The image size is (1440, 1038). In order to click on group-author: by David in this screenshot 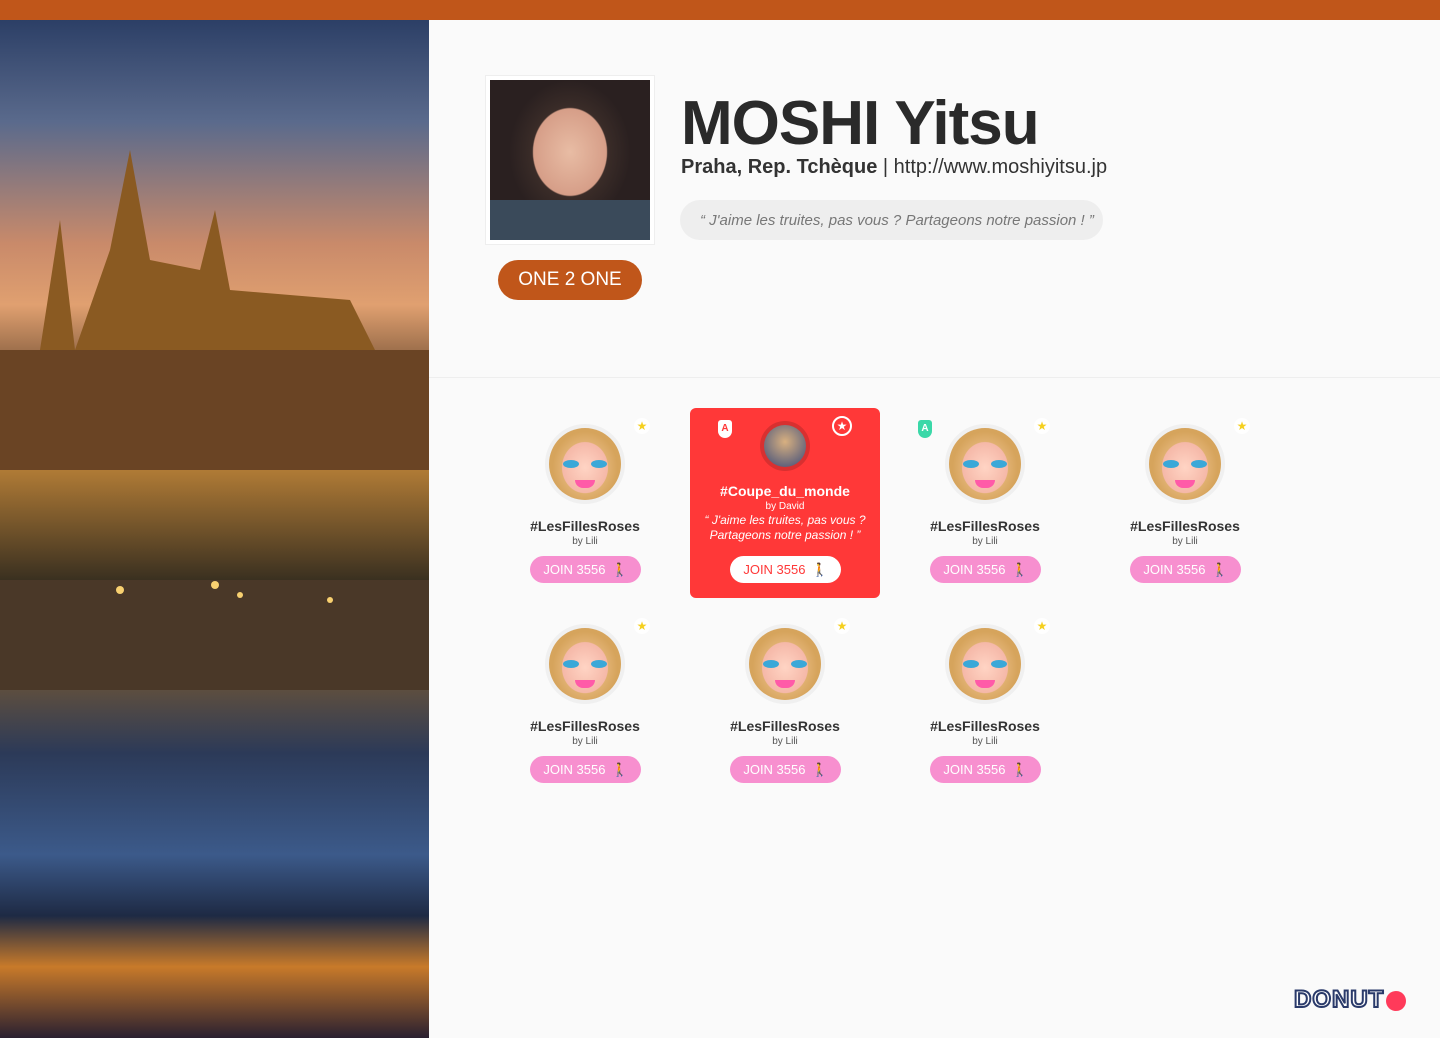, I will do `click(785, 506)`.